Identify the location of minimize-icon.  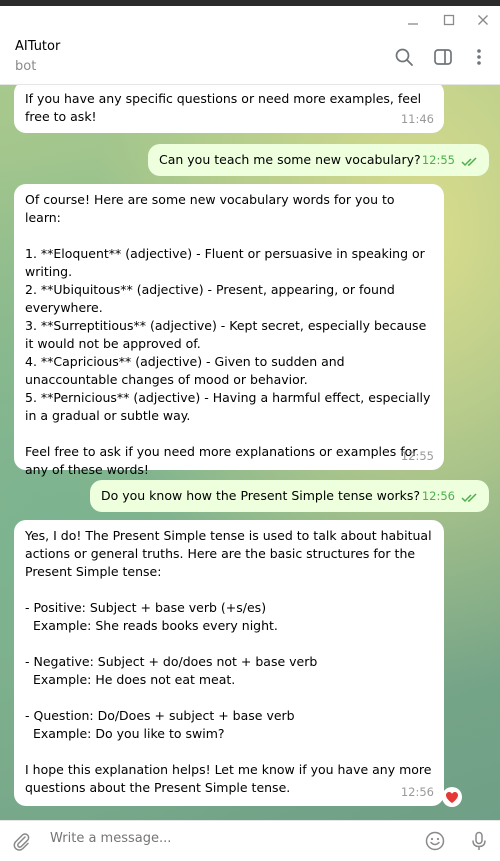
(413, 19).